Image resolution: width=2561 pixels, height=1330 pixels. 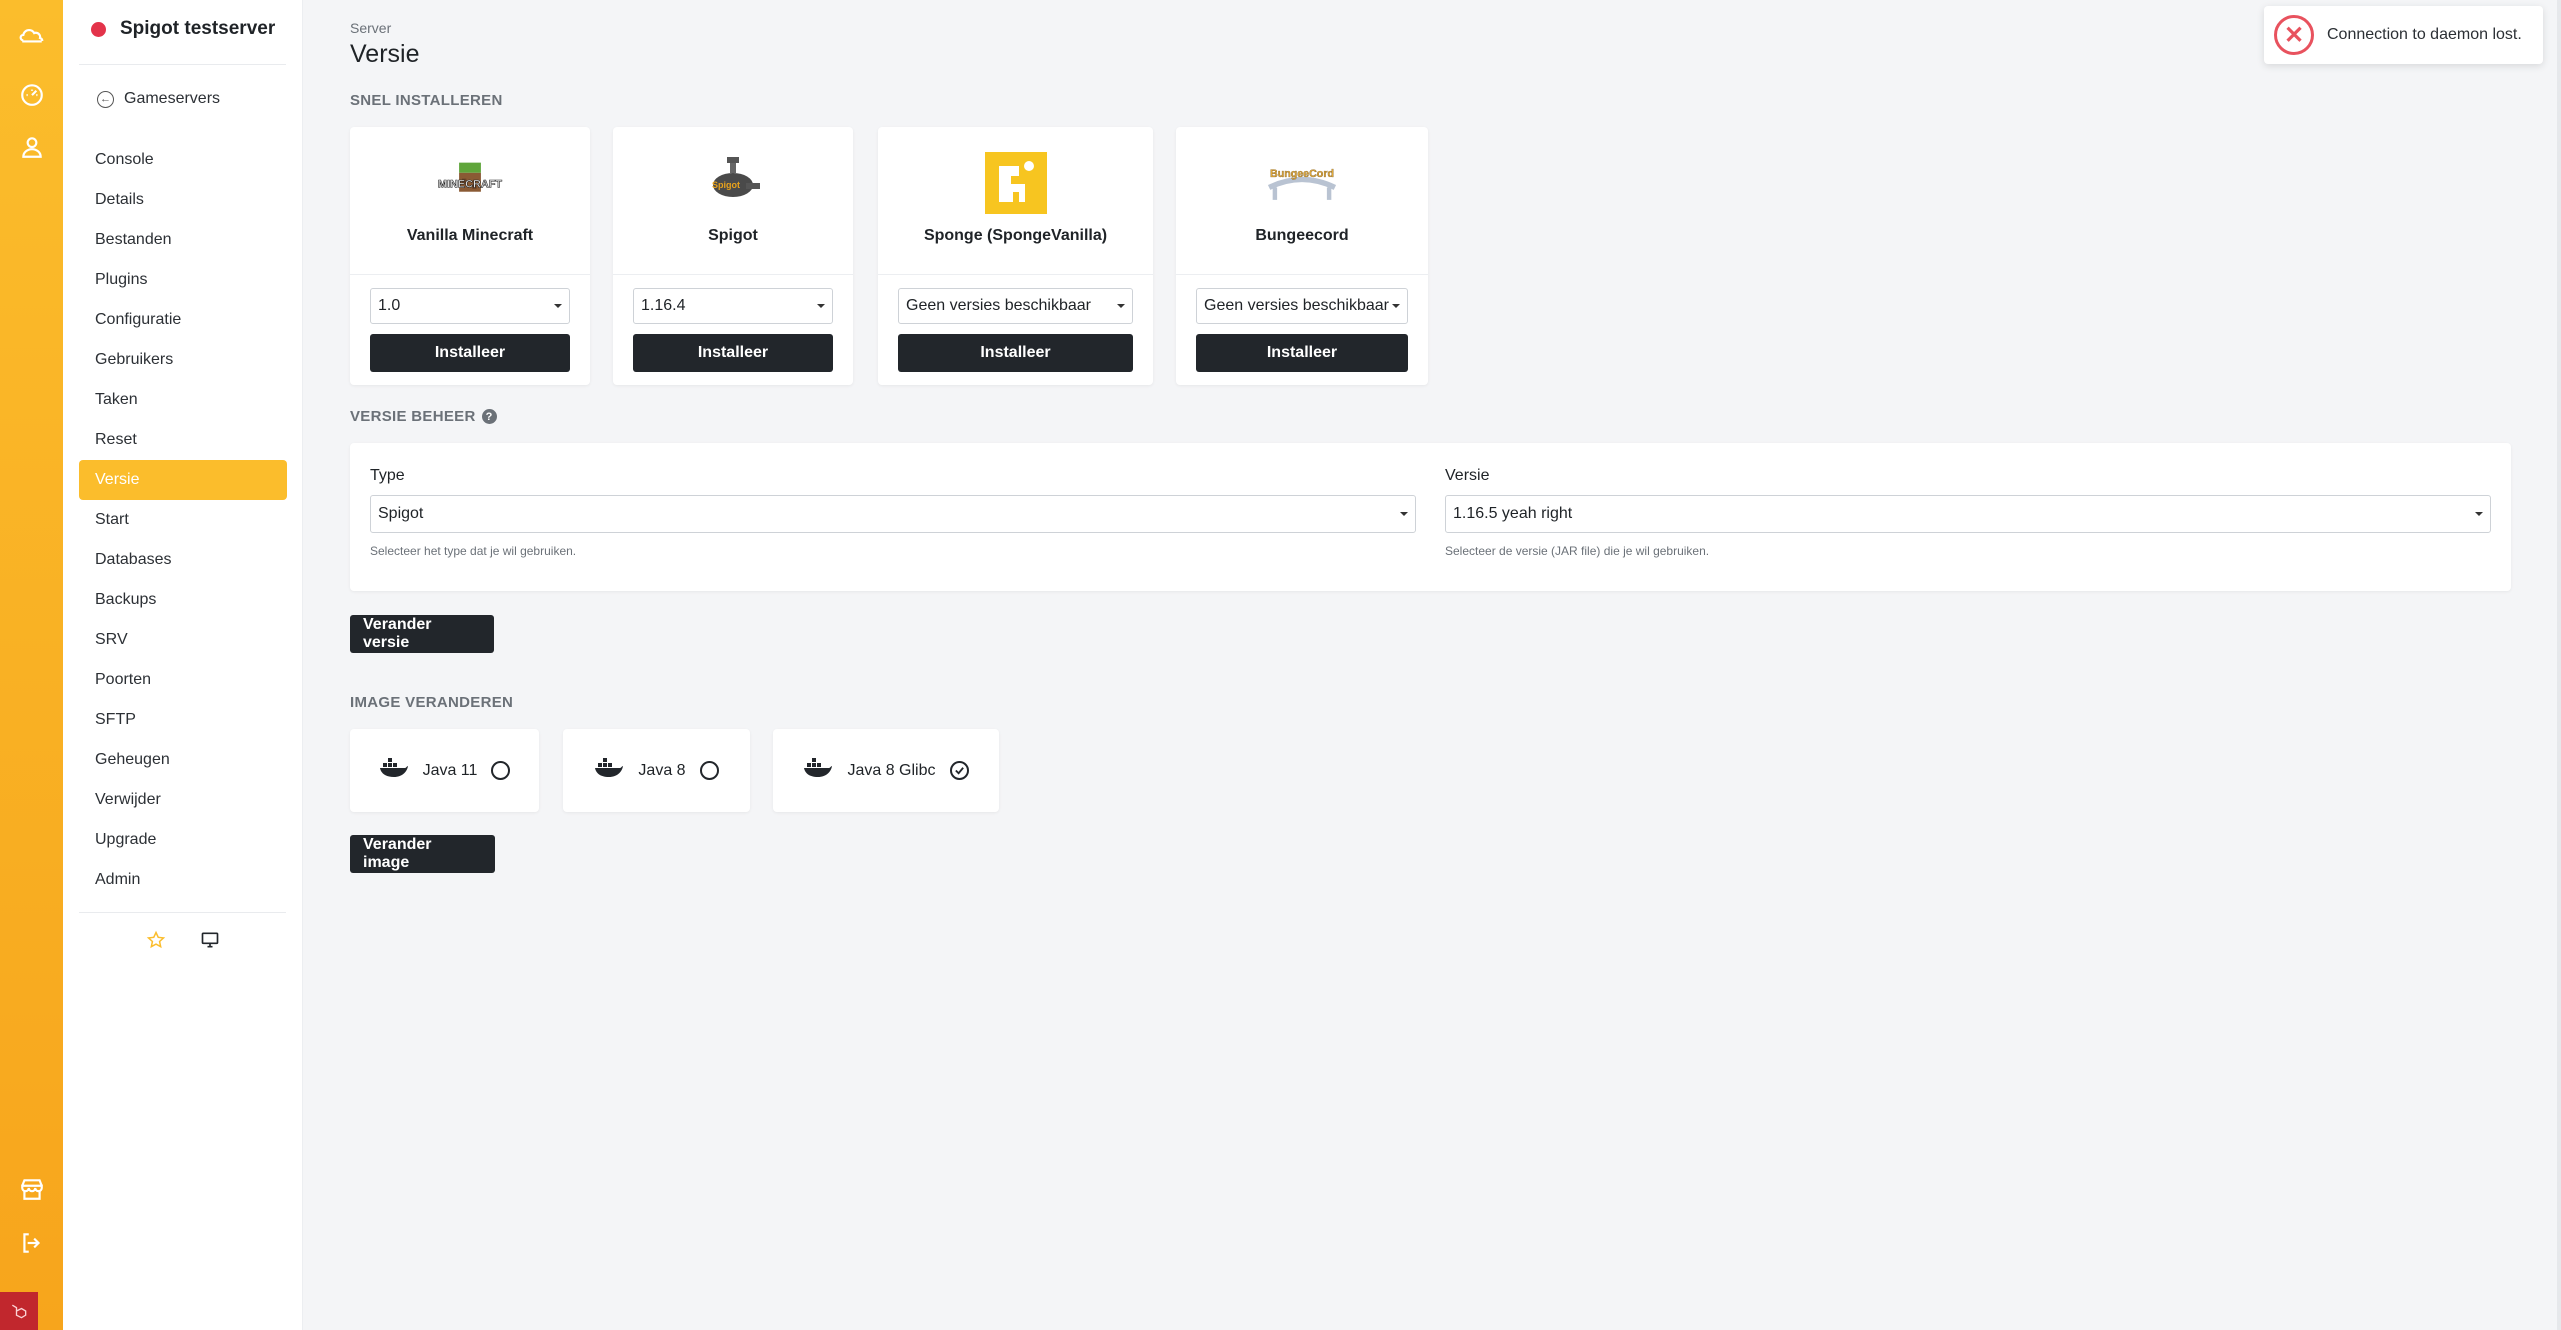 I want to click on sidebar-item-versie: Versie, so click(x=183, y=480).